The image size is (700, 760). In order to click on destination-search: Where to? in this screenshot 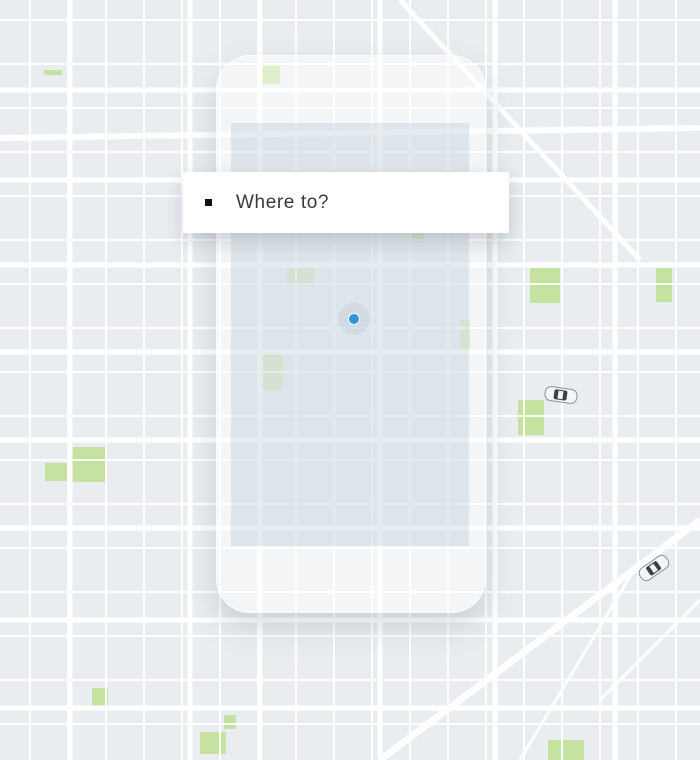, I will do `click(346, 202)`.